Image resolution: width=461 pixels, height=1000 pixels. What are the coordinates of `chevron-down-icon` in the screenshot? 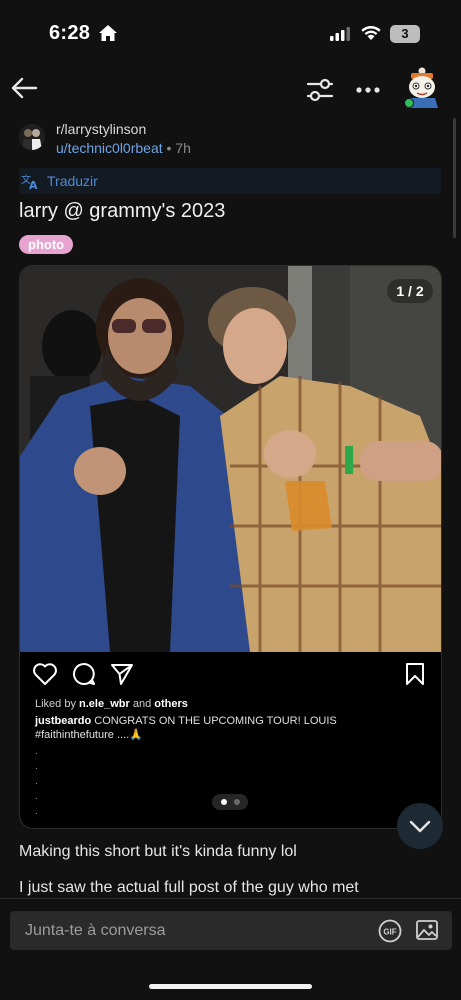 It's located at (420, 826).